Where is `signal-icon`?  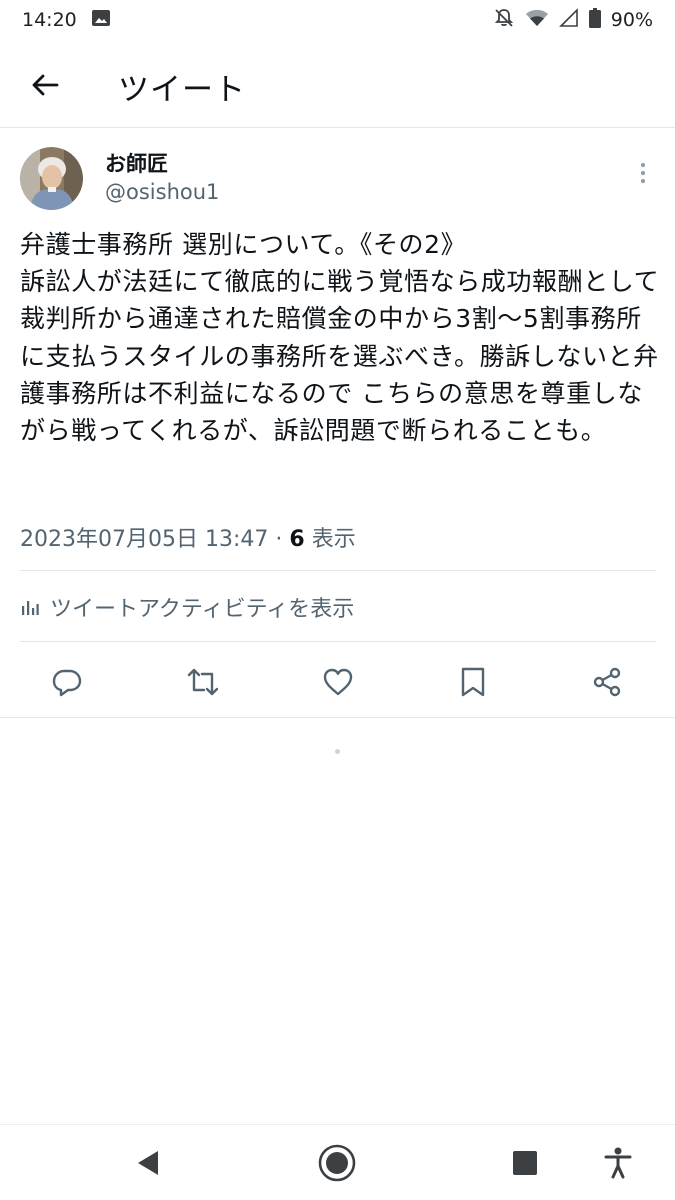
signal-icon is located at coordinates (568, 20).